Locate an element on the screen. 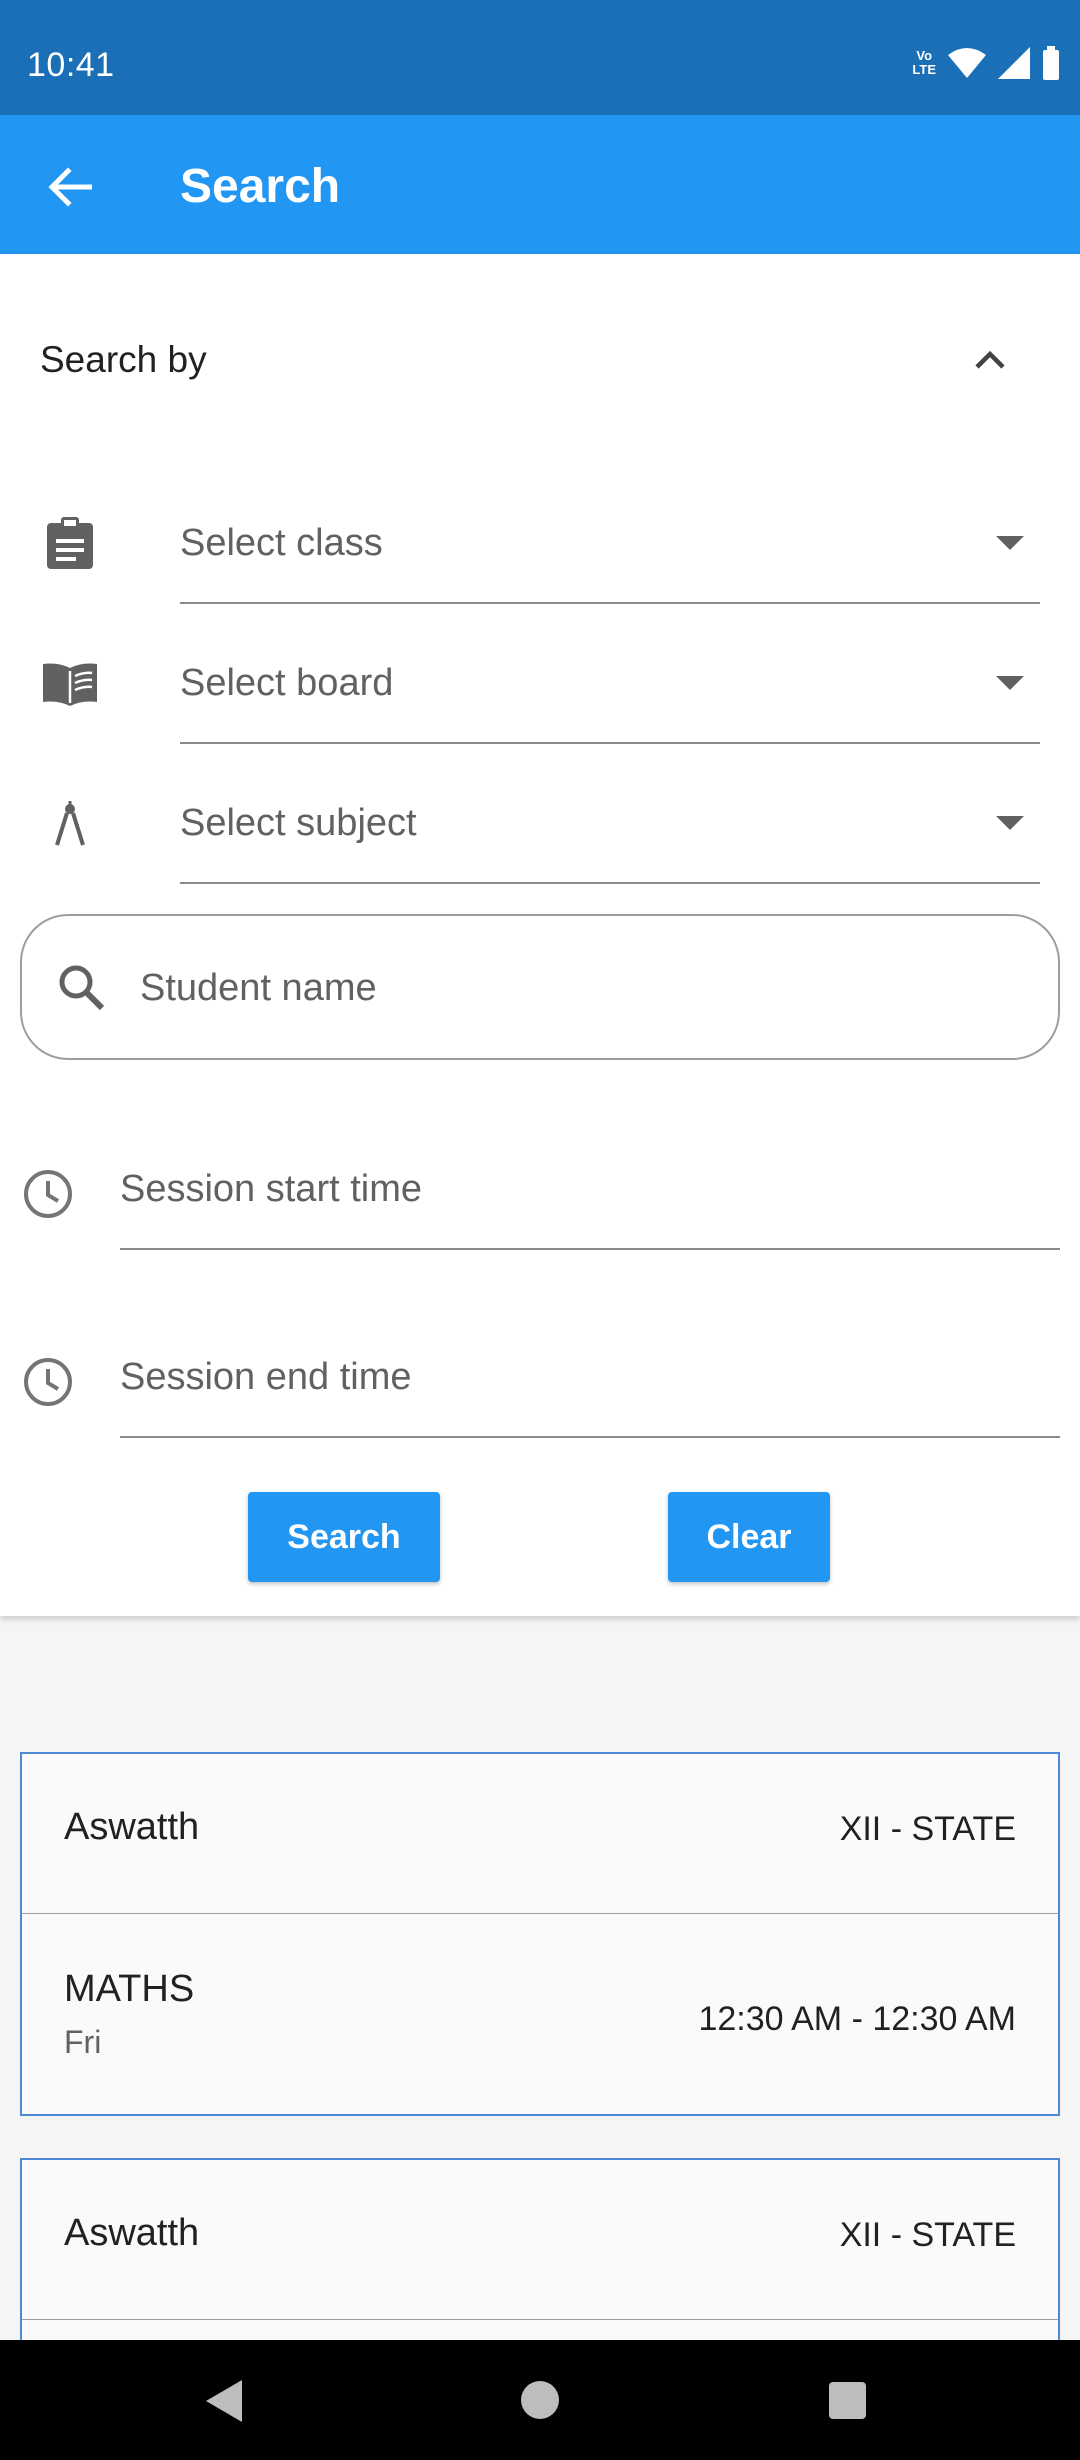 The image size is (1080, 2460). chevron-up-icon is located at coordinates (990, 359).